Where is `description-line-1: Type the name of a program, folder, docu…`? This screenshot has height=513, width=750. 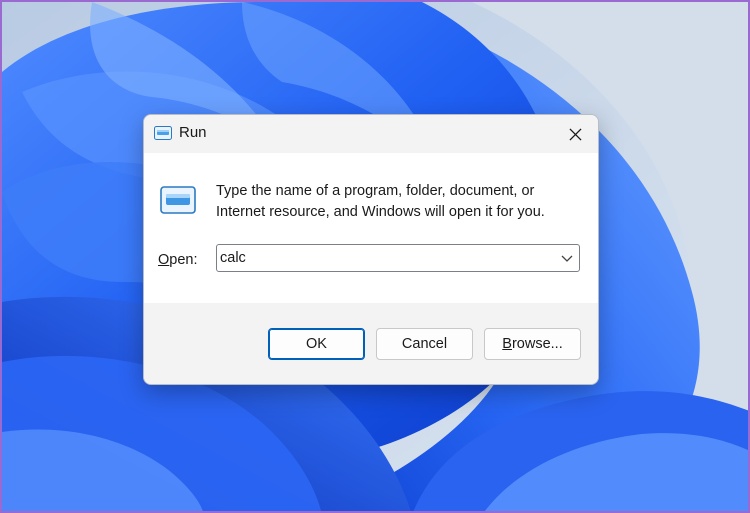
description-line-1: Type the name of a program, folder, docu… is located at coordinates (375, 191).